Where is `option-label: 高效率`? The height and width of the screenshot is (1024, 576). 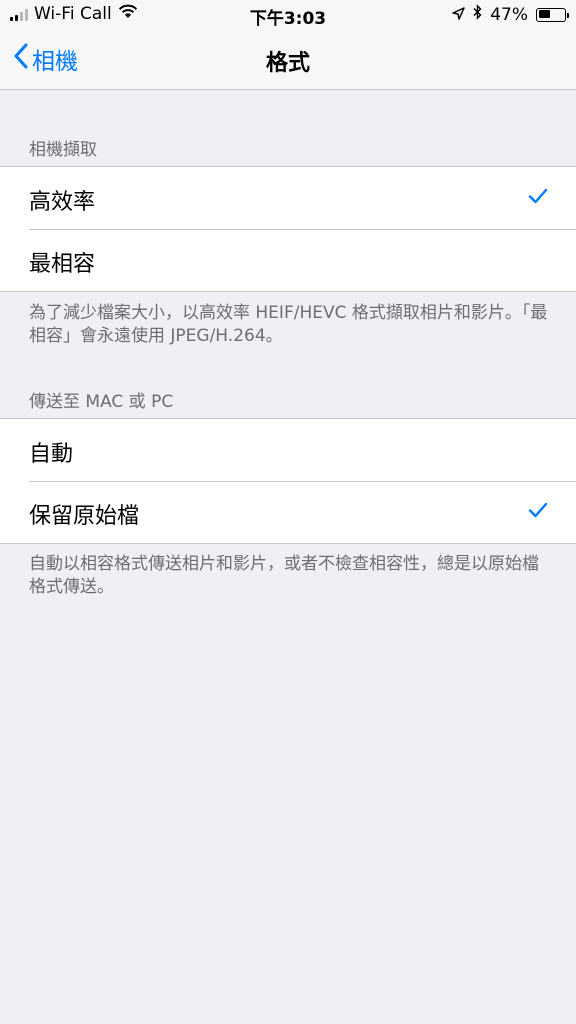
option-label: 高效率 is located at coordinates (62, 202).